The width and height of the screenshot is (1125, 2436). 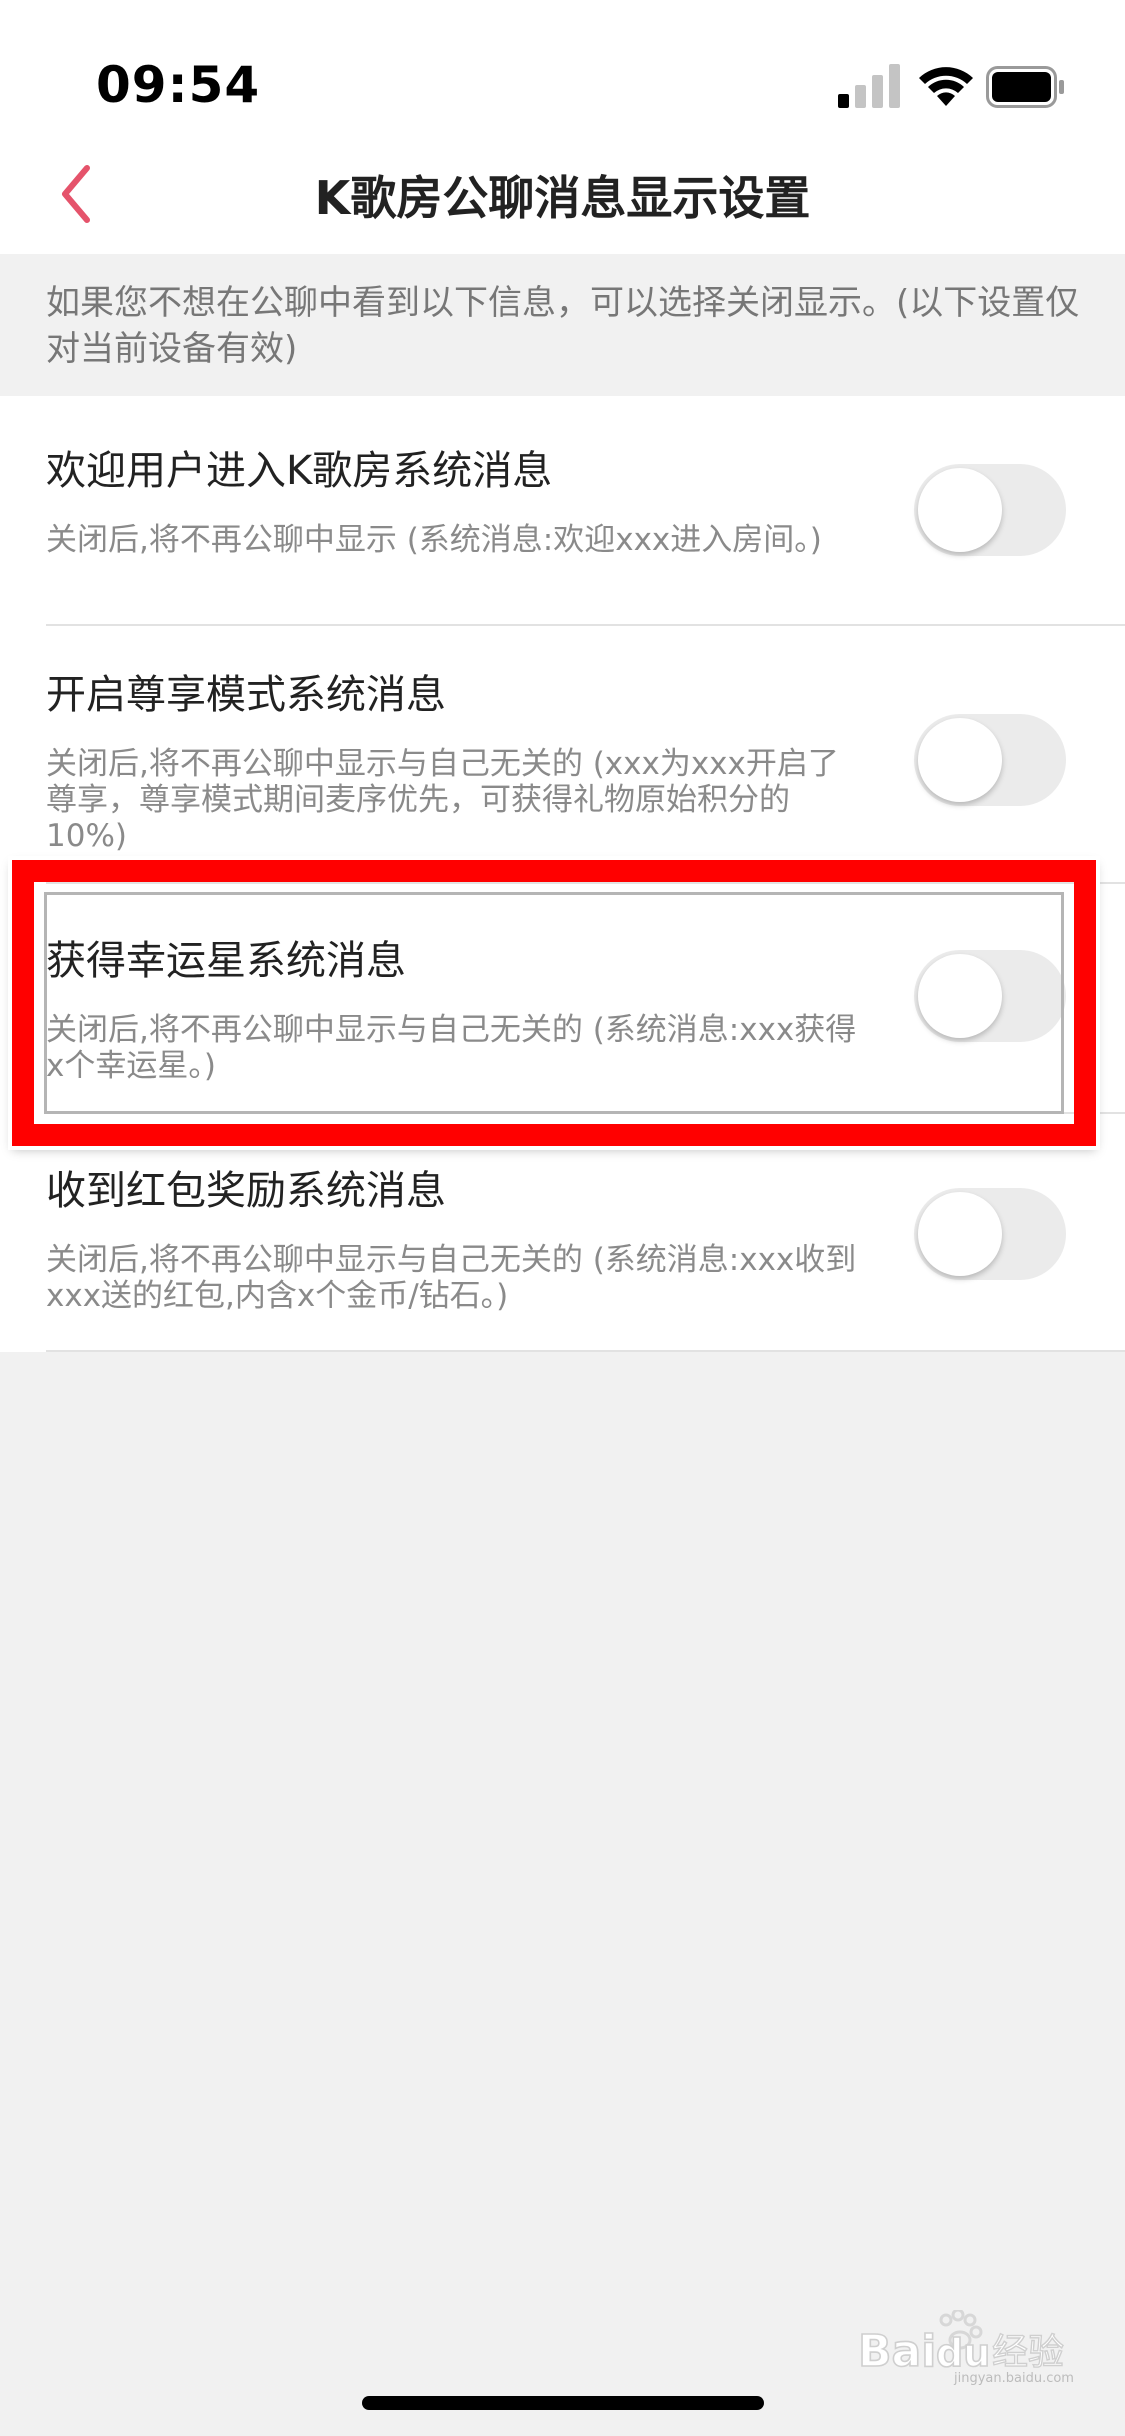 What do you see at coordinates (178, 85) in the screenshot?
I see `status-time: 09:54` at bounding box center [178, 85].